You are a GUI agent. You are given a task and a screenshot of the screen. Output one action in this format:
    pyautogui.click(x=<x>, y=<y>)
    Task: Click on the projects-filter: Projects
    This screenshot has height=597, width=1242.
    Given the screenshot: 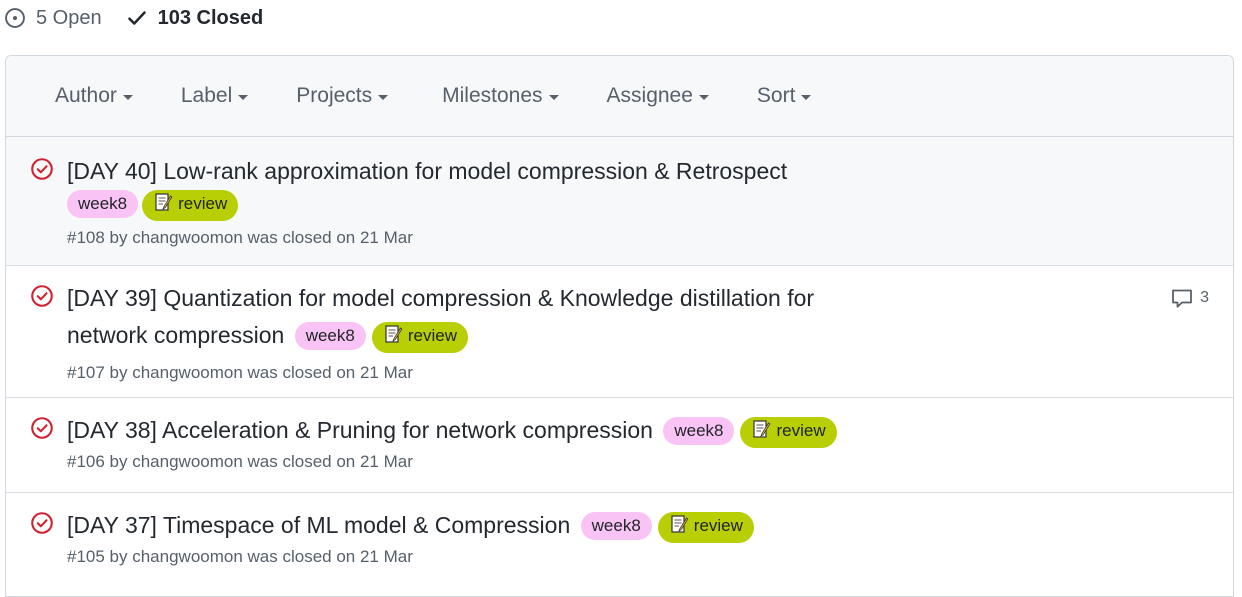 What is the action you would take?
    pyautogui.click(x=342, y=96)
    